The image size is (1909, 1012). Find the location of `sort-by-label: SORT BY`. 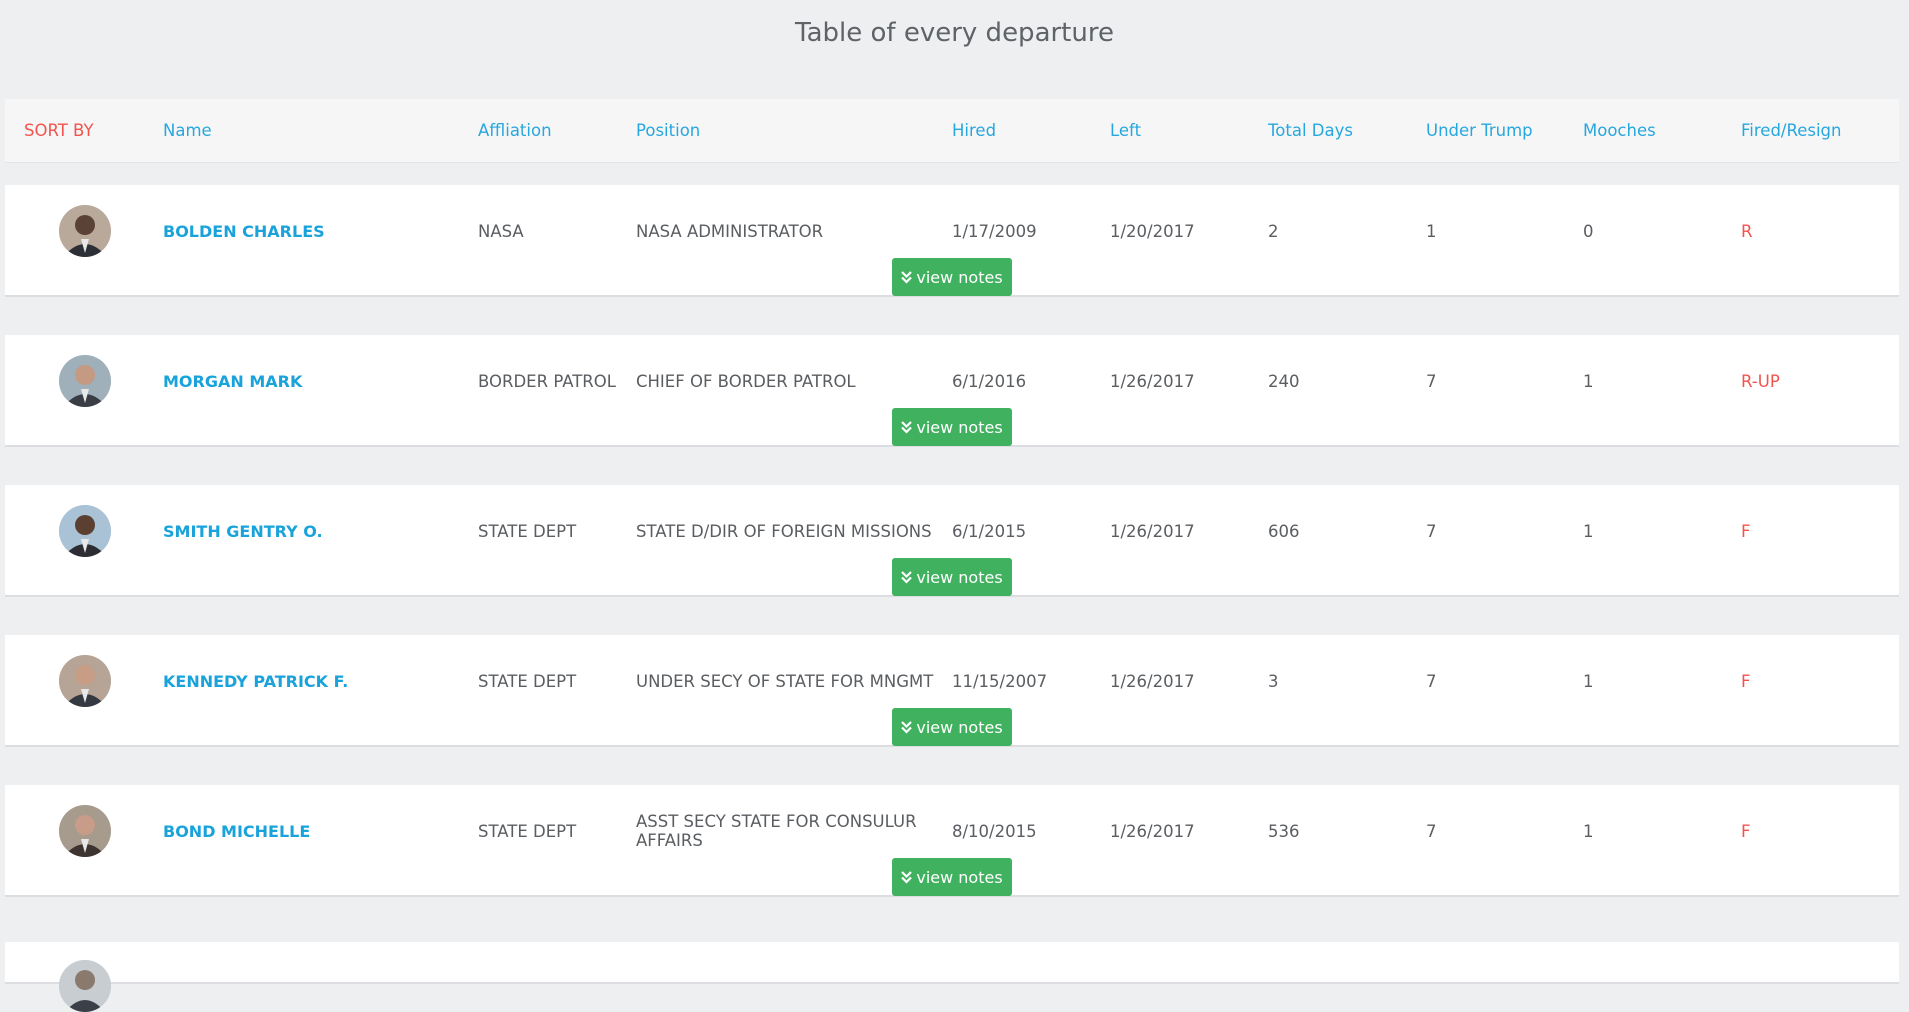

sort-by-label: SORT BY is located at coordinates (59, 130).